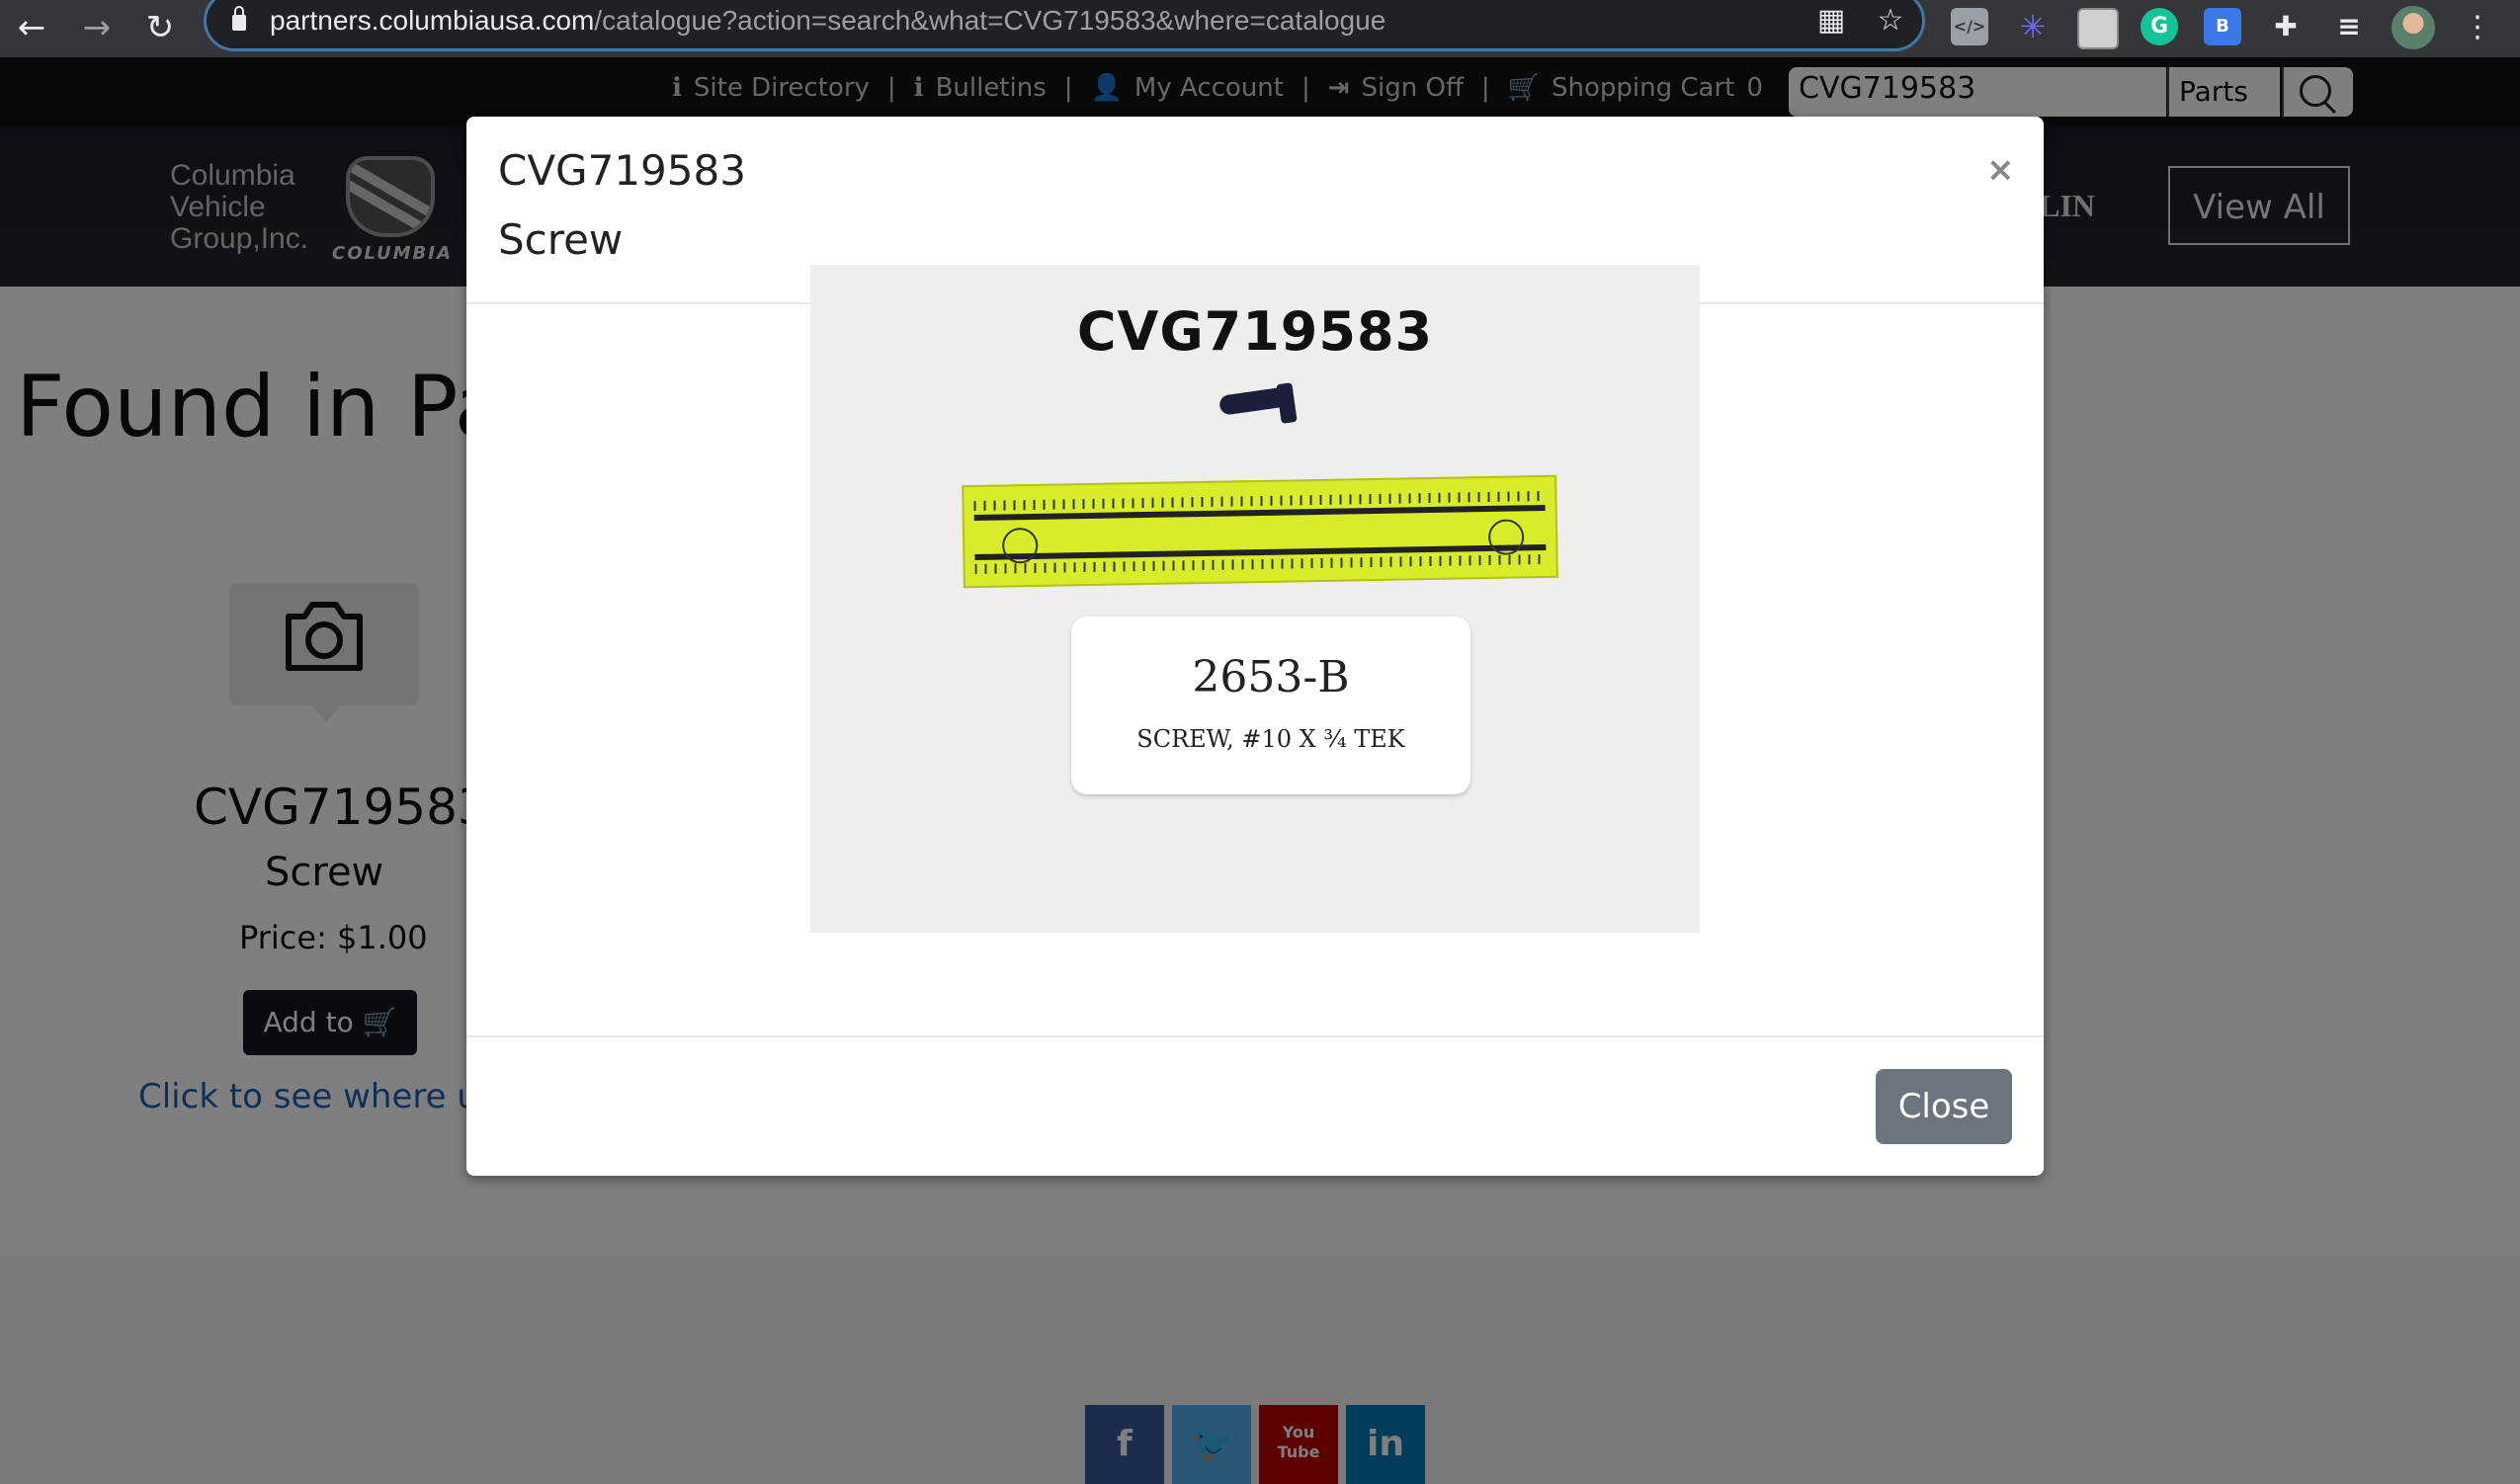  What do you see at coordinates (2222, 26) in the screenshot?
I see `extension-tag-icon: B` at bounding box center [2222, 26].